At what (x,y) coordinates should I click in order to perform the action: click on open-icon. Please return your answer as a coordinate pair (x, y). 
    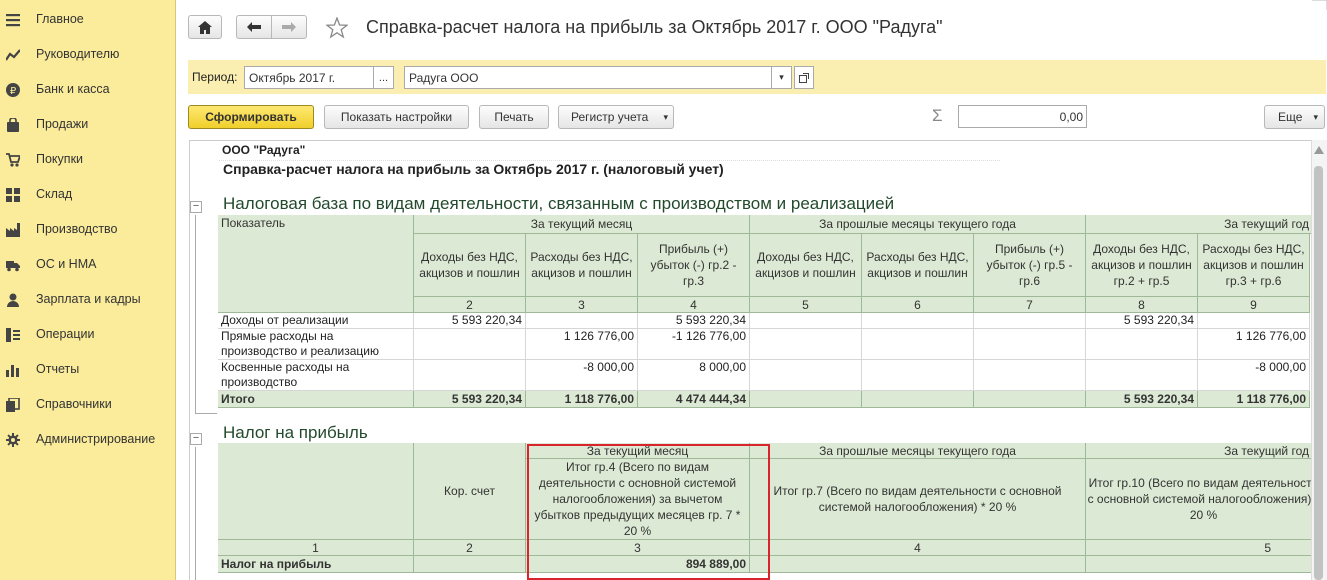
    Looking at the image, I should click on (804, 77).